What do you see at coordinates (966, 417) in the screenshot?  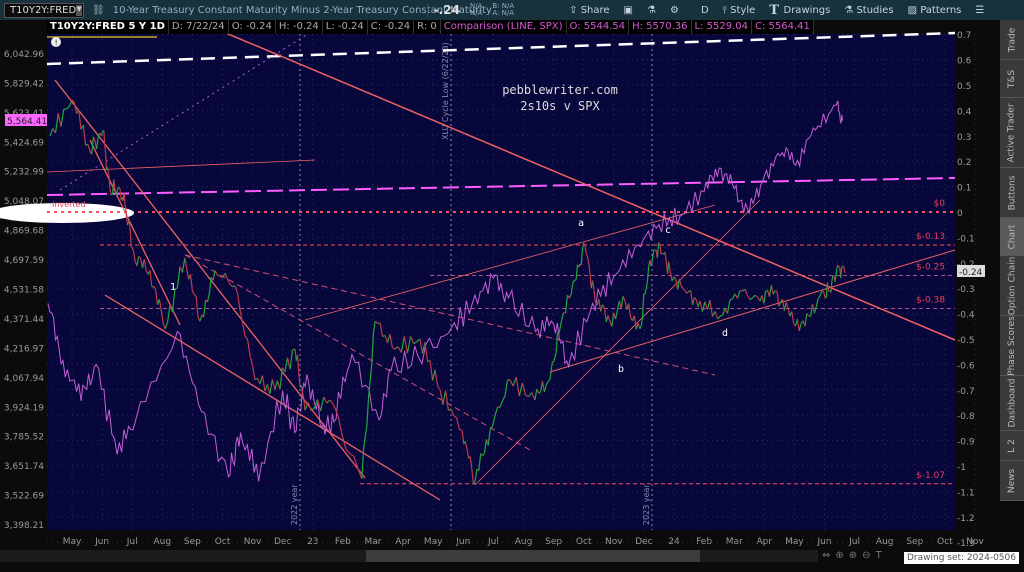 I see `right-axis-tick: -0.8` at bounding box center [966, 417].